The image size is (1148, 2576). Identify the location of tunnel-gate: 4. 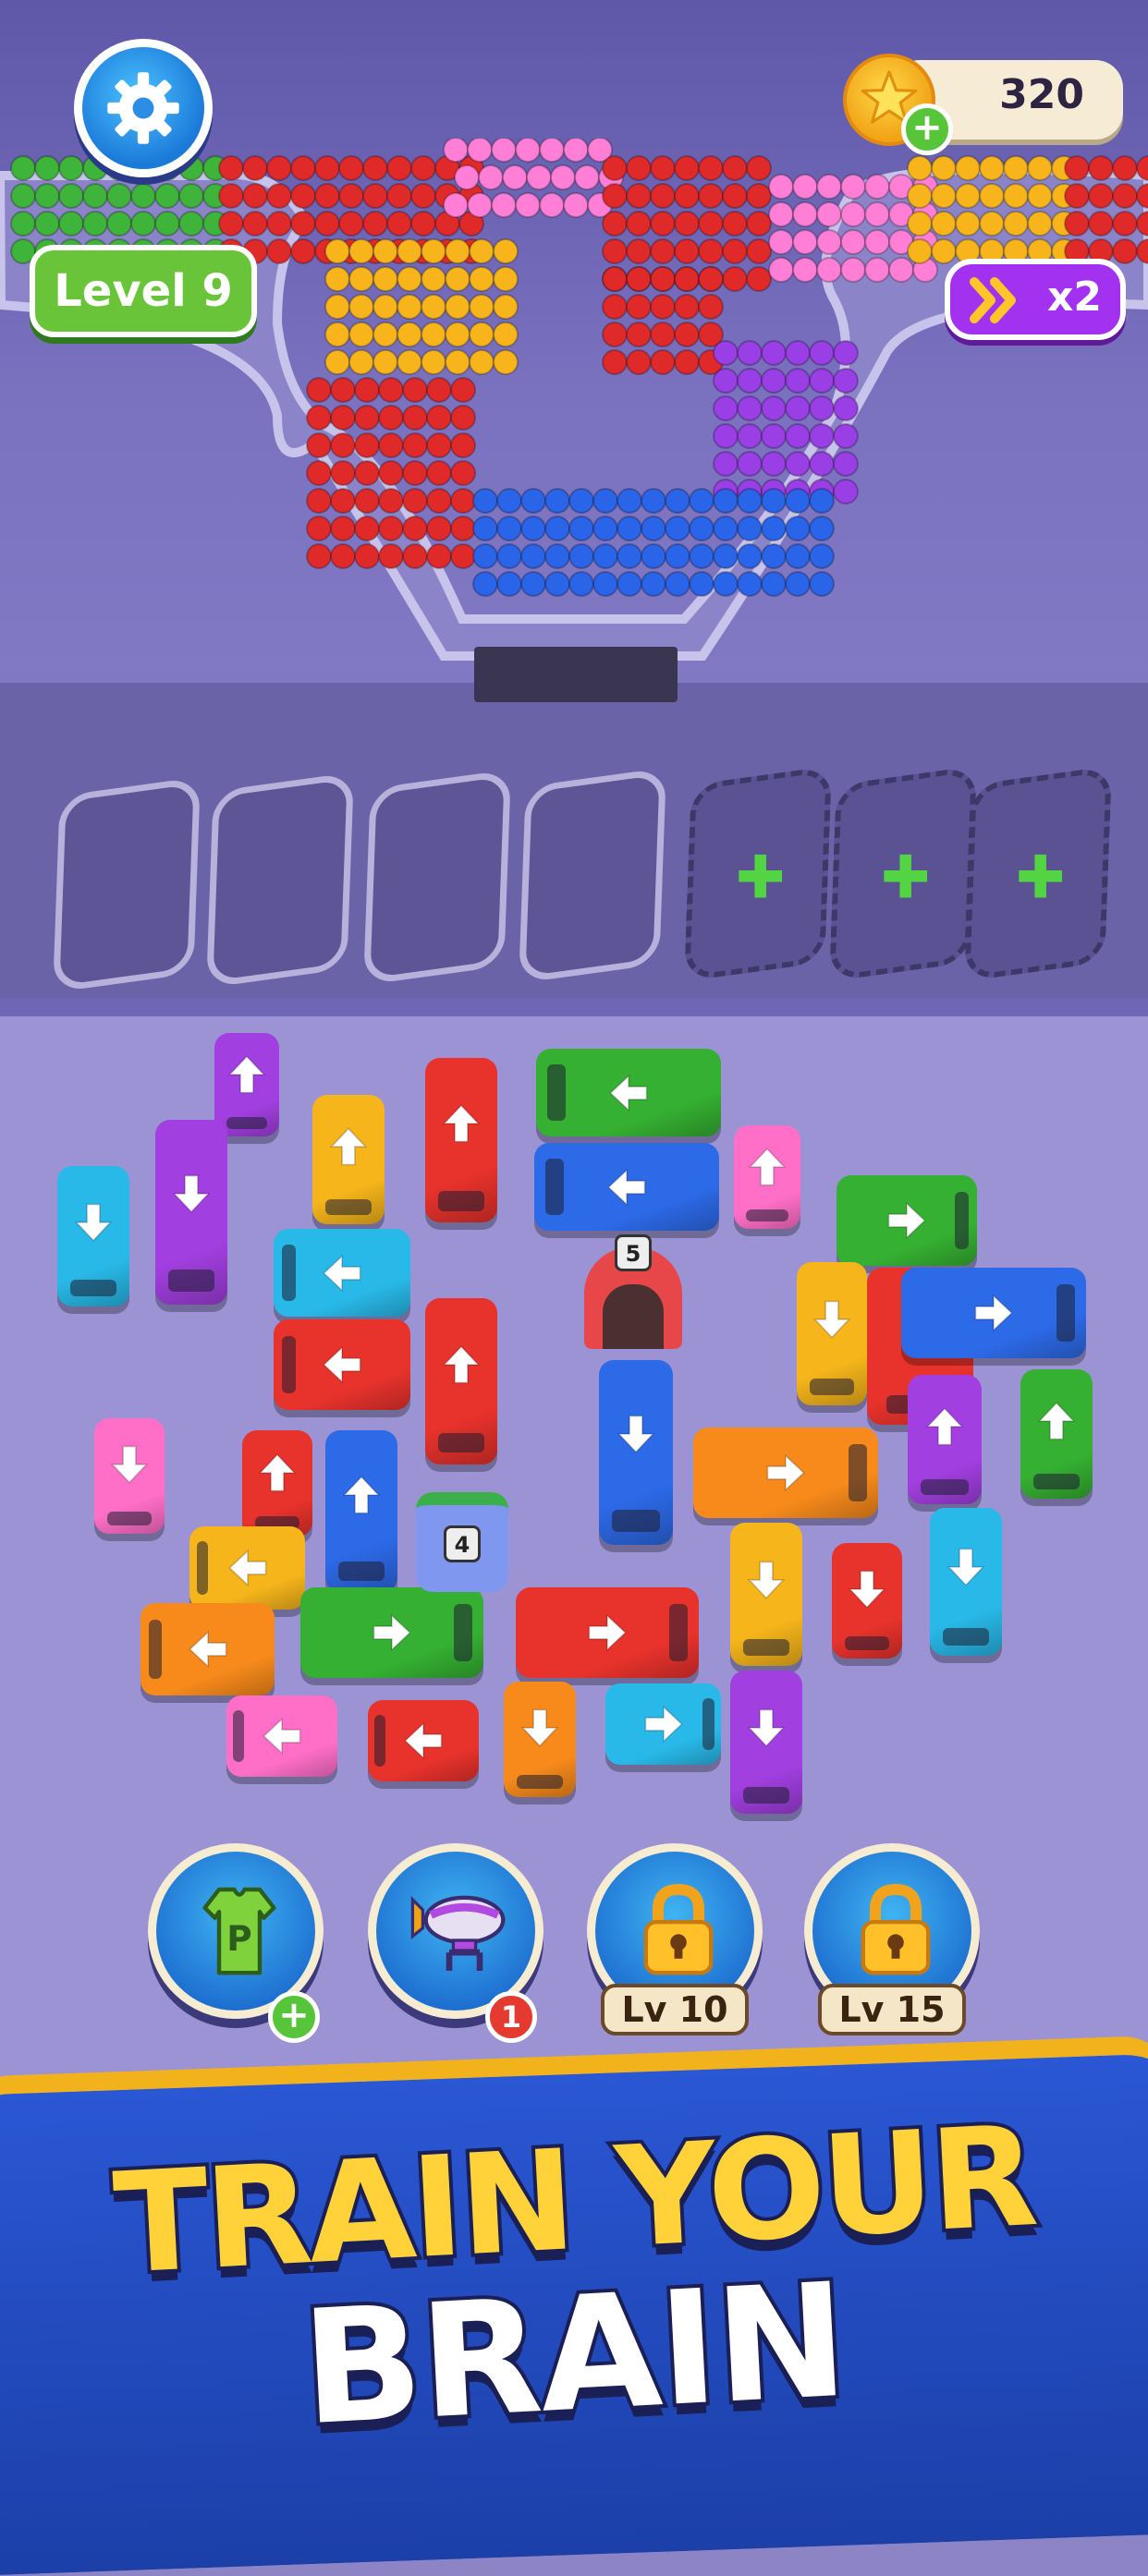
(462, 1542).